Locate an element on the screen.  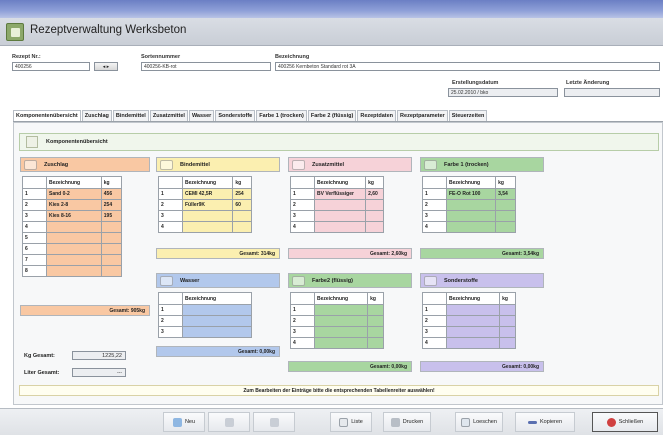
table-row: 1 Sand 0-2 456 is located at coordinates (72, 194).